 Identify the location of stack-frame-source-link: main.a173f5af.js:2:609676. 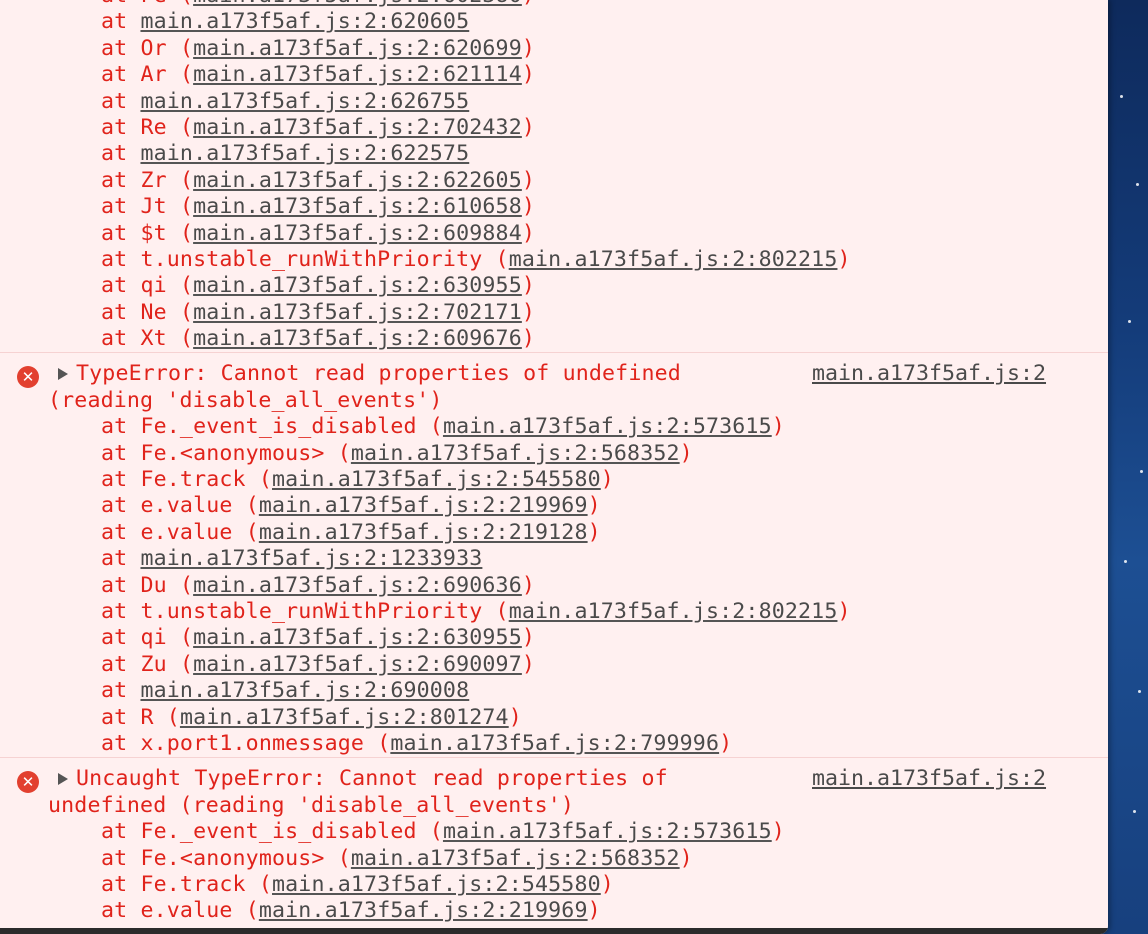
(357, 338).